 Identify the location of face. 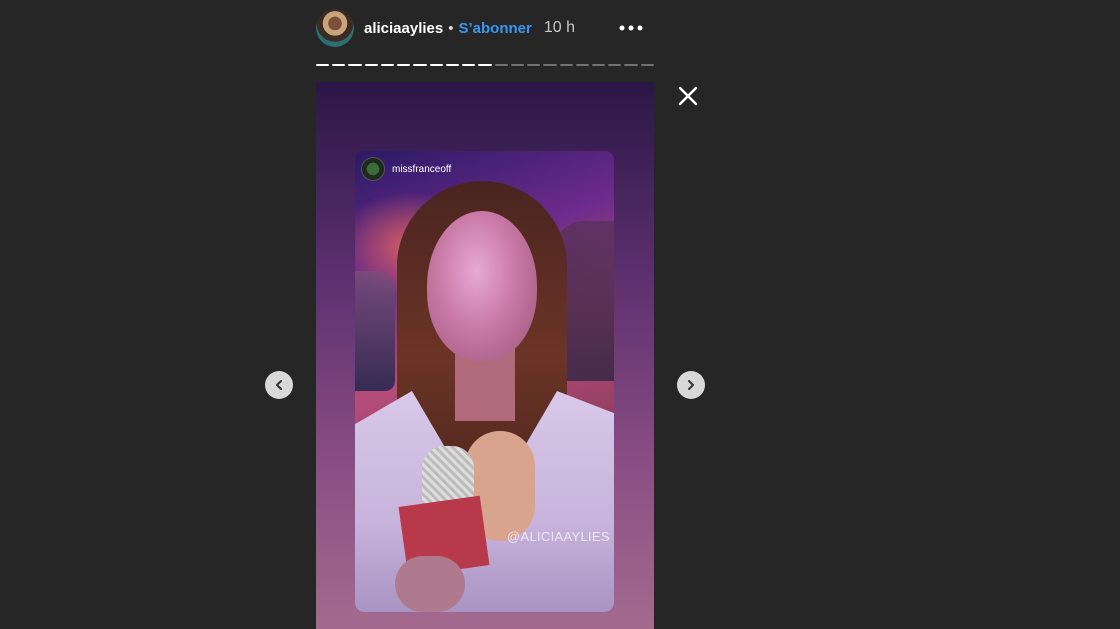
(482, 286).